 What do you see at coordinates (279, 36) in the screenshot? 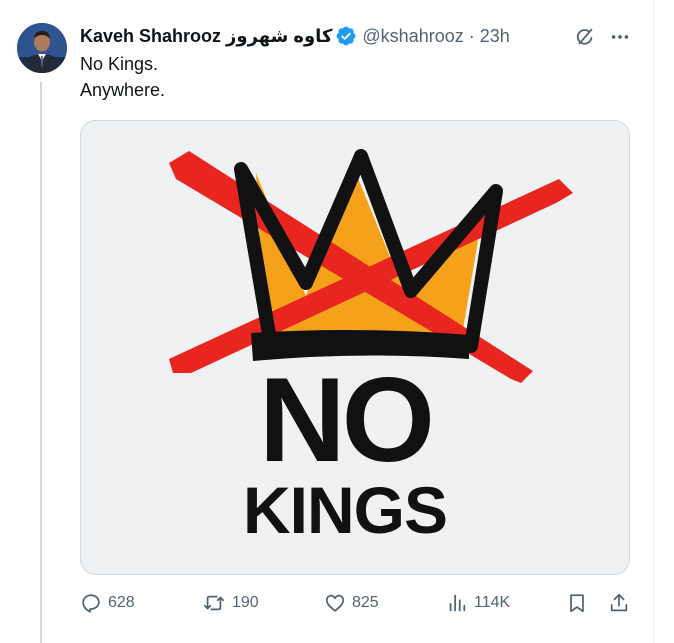
I see `display-name-farsi: کاوه شهروز` at bounding box center [279, 36].